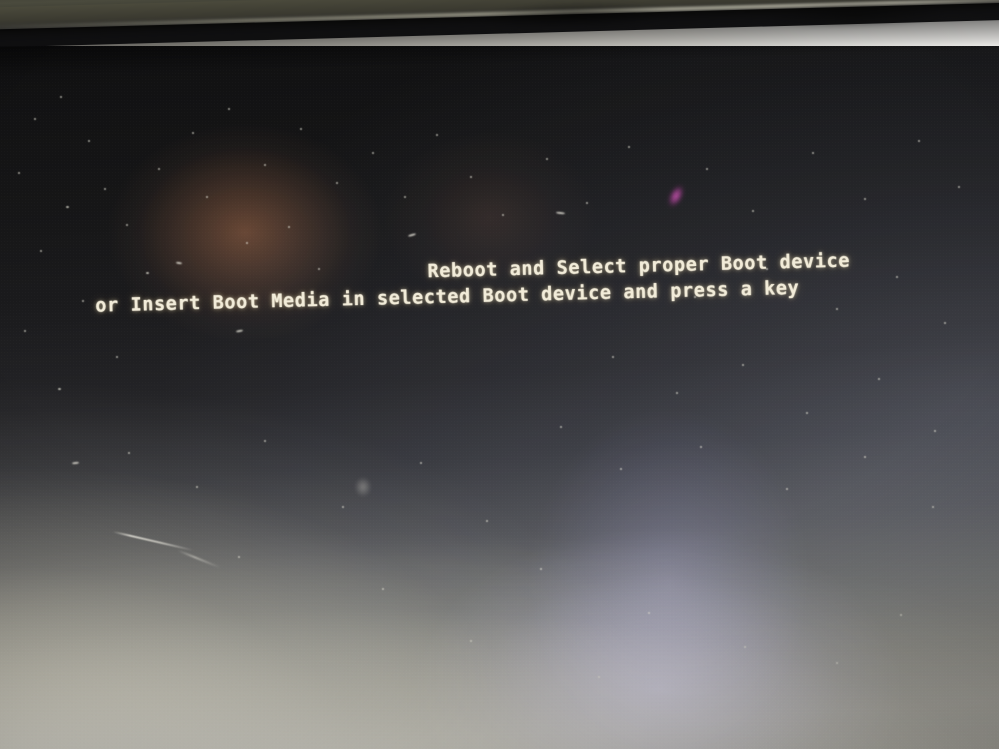 This screenshot has width=999, height=749. What do you see at coordinates (363, 487) in the screenshot?
I see `screen-smudge` at bounding box center [363, 487].